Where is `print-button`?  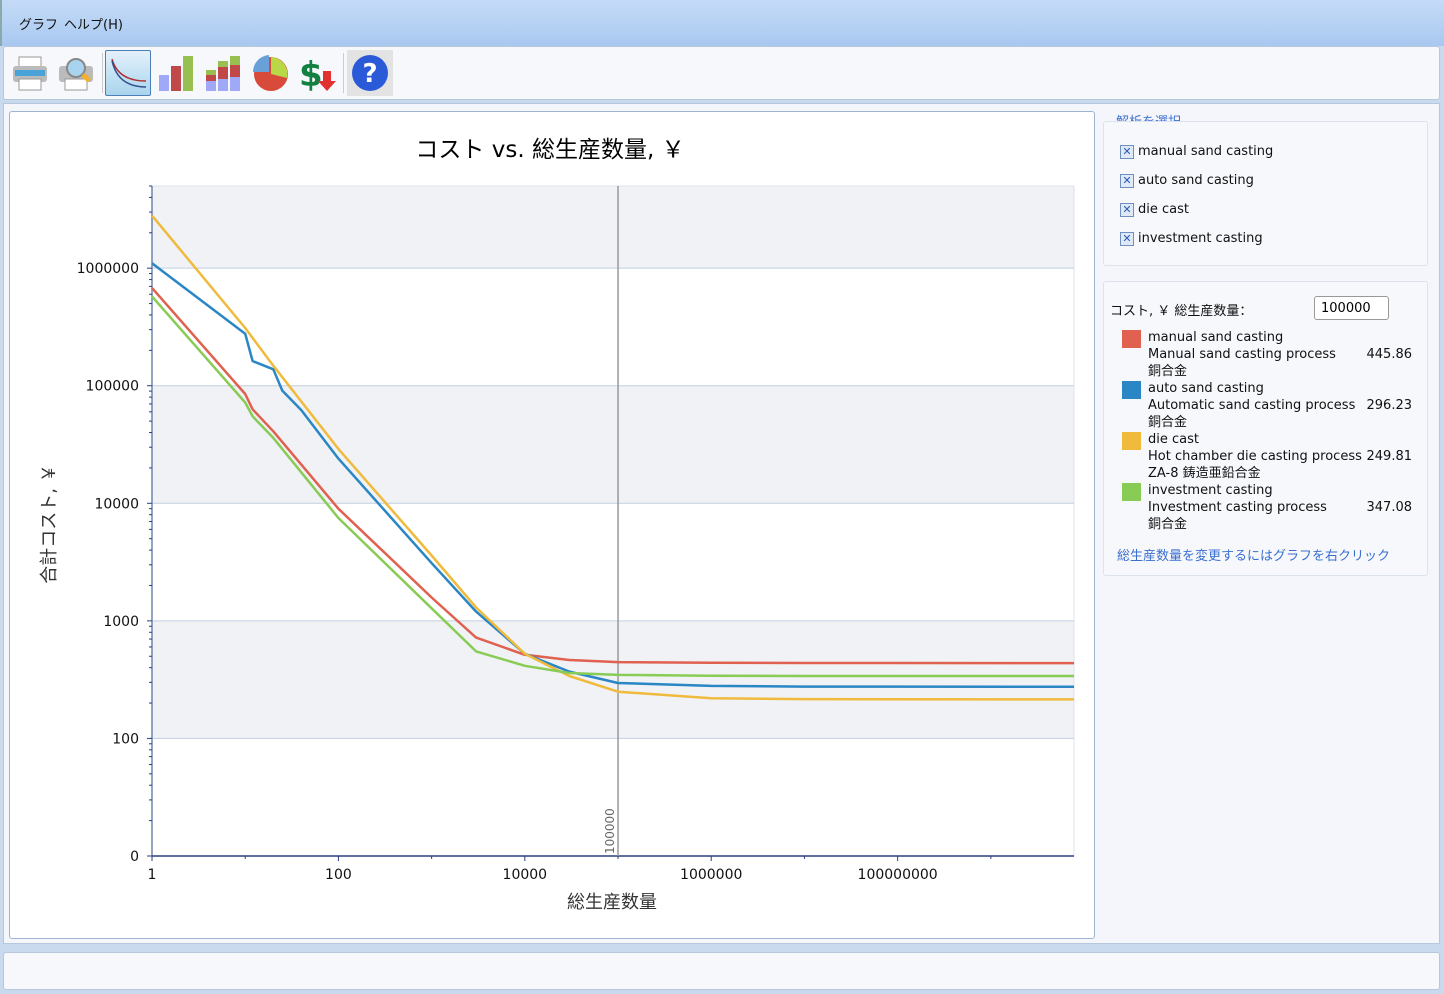 print-button is located at coordinates (30, 73).